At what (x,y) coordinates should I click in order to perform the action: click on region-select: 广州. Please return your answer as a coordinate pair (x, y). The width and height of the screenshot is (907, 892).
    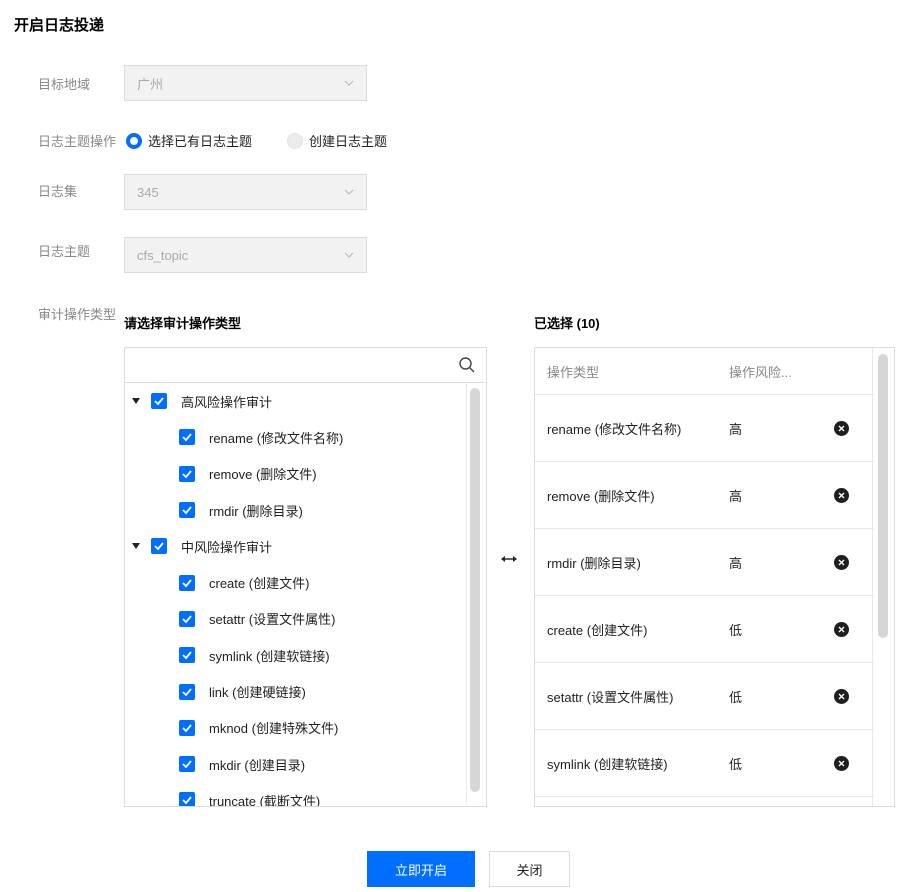
    Looking at the image, I should click on (245, 83).